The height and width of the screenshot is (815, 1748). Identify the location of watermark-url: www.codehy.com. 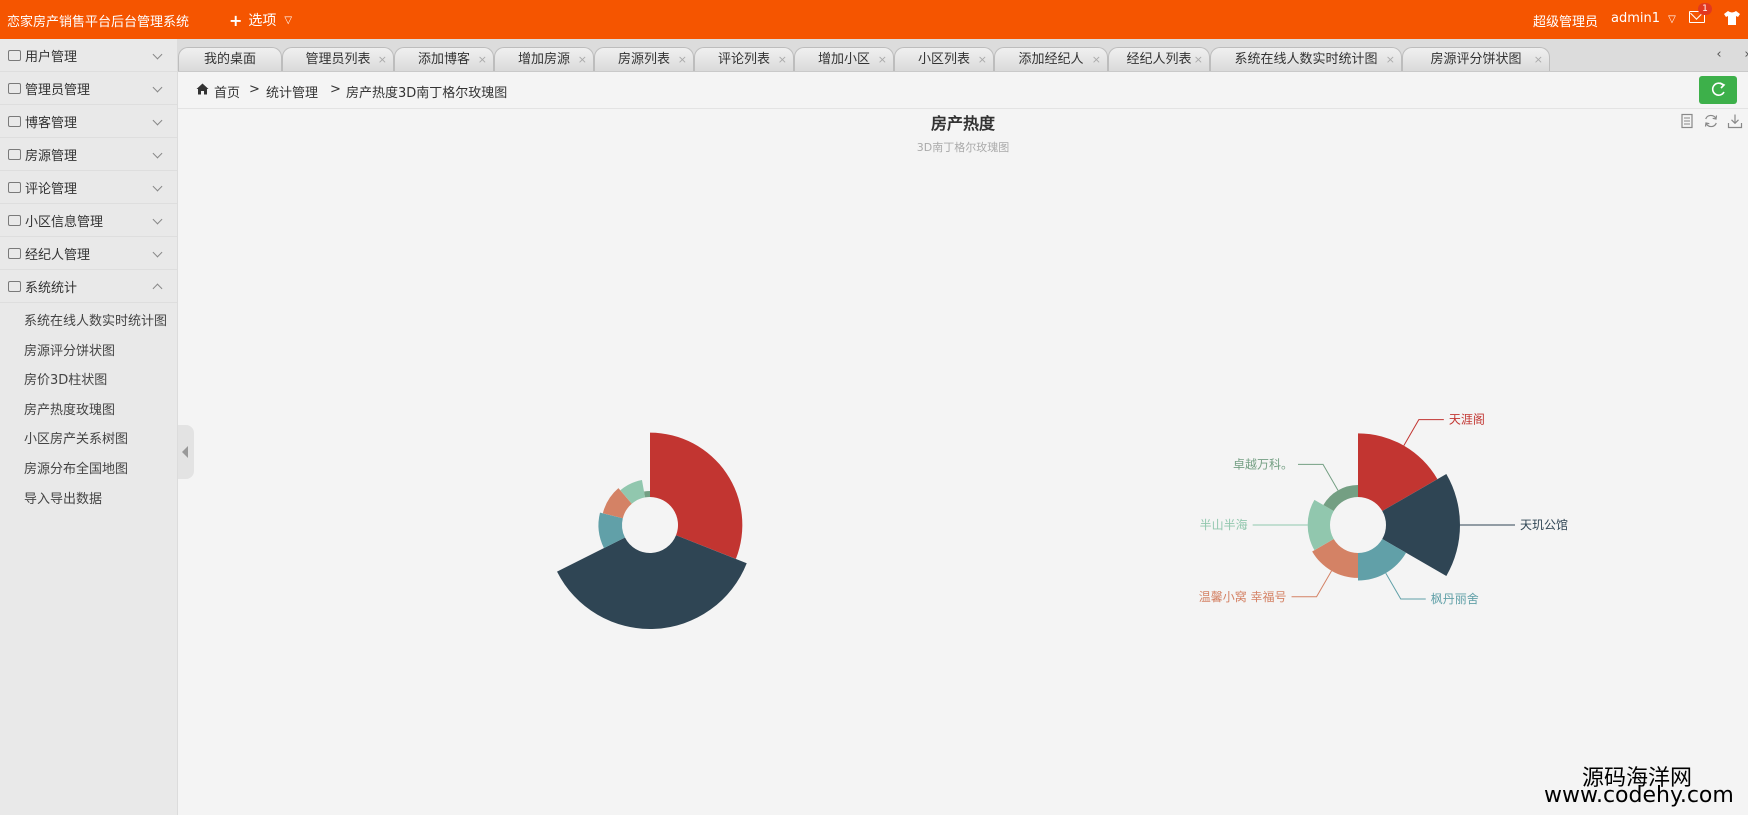
(1639, 795).